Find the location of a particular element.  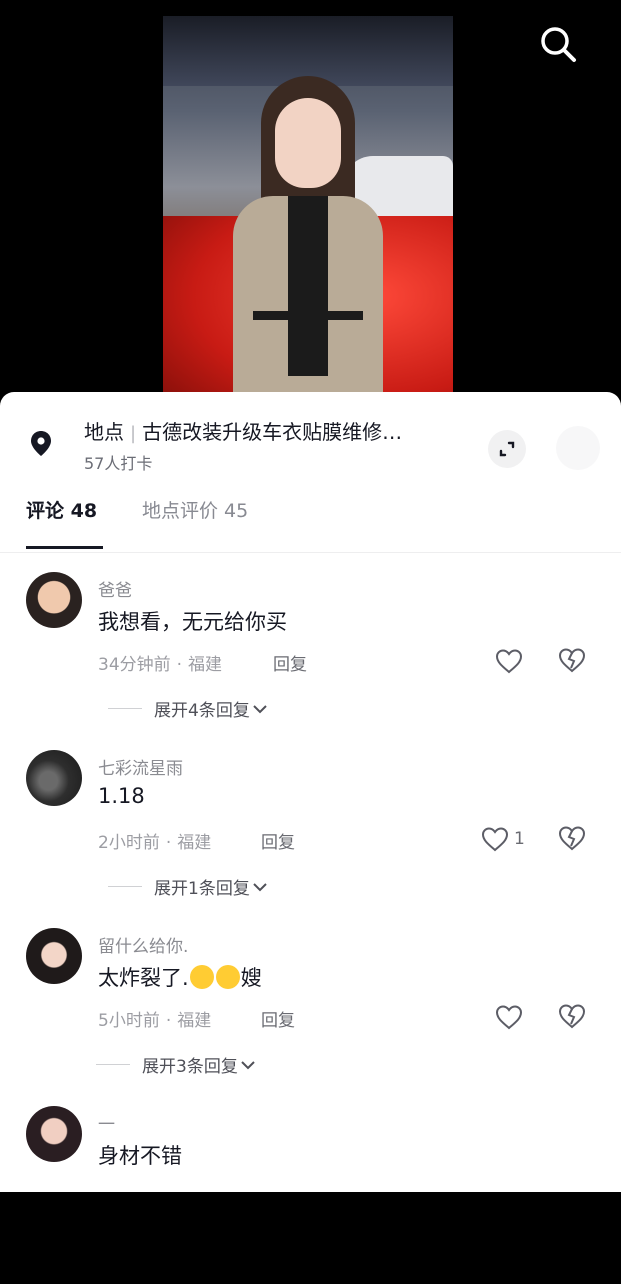

comment-author: 一 is located at coordinates (106, 1122).